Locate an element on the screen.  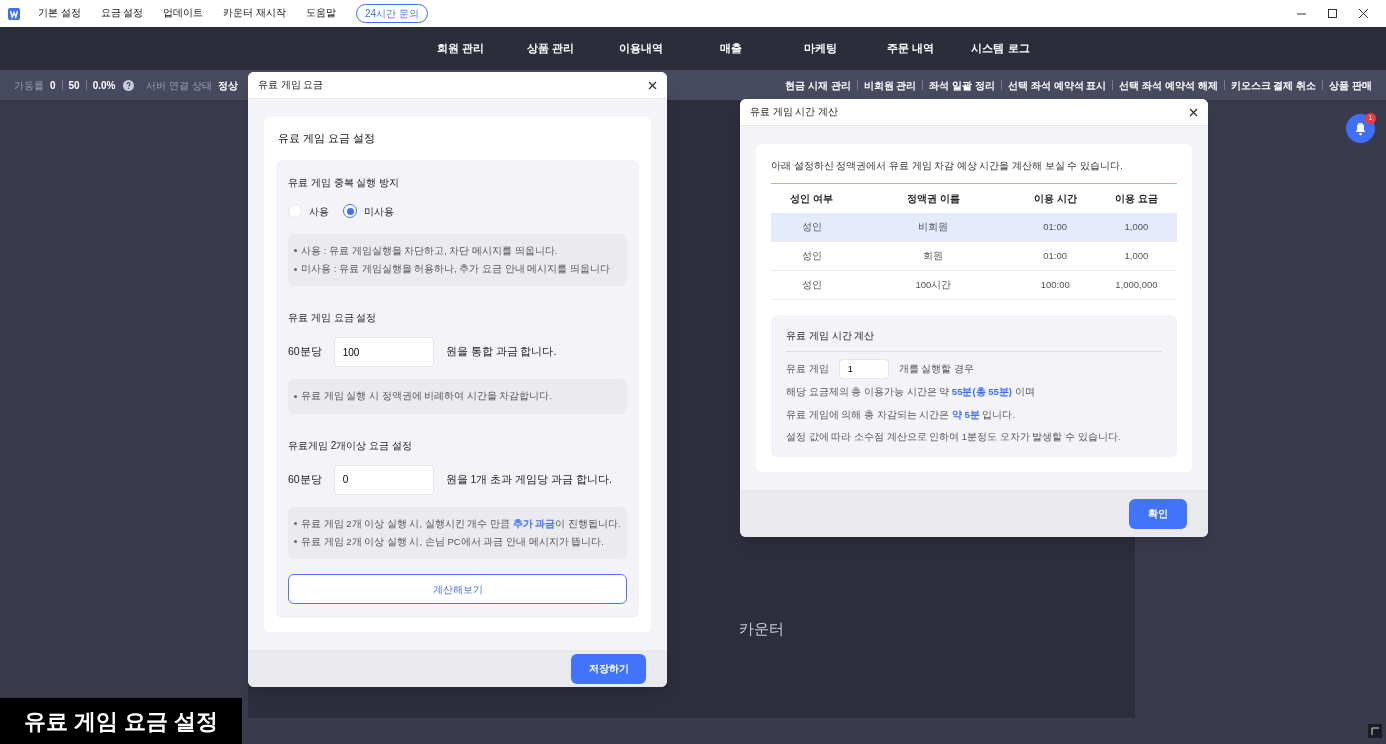
menu-item: 업데이트 is located at coordinates (183, 13).